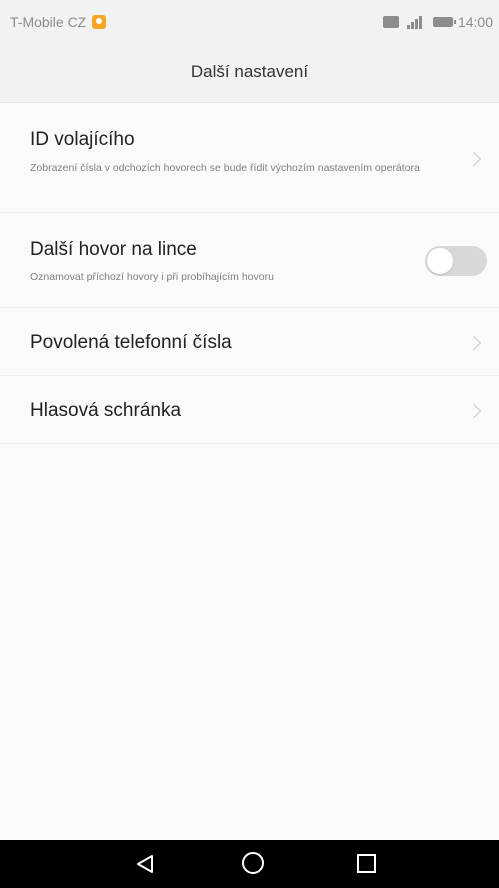 The height and width of the screenshot is (888, 499). Describe the element at coordinates (253, 863) in the screenshot. I see `home-icon` at that location.